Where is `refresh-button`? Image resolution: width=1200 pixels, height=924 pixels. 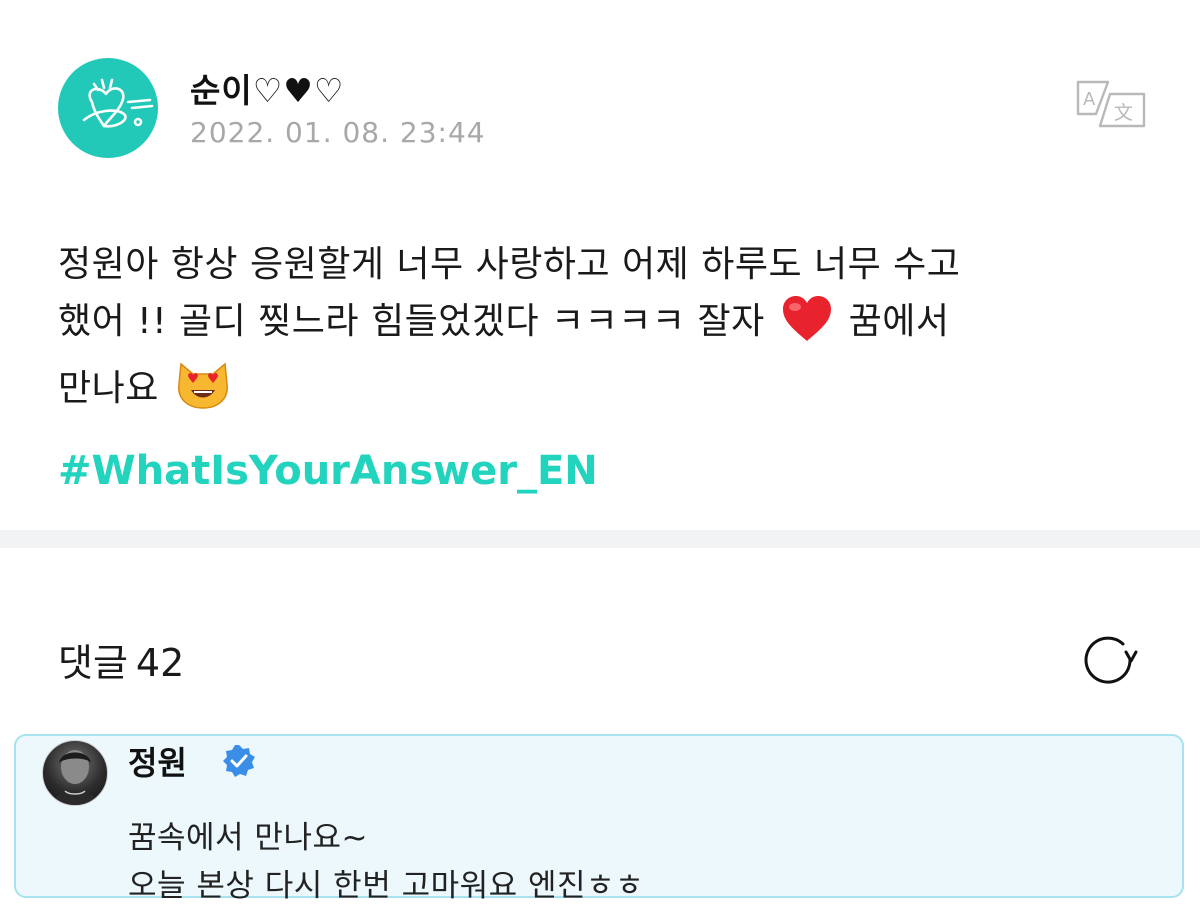
refresh-button is located at coordinates (1108, 660).